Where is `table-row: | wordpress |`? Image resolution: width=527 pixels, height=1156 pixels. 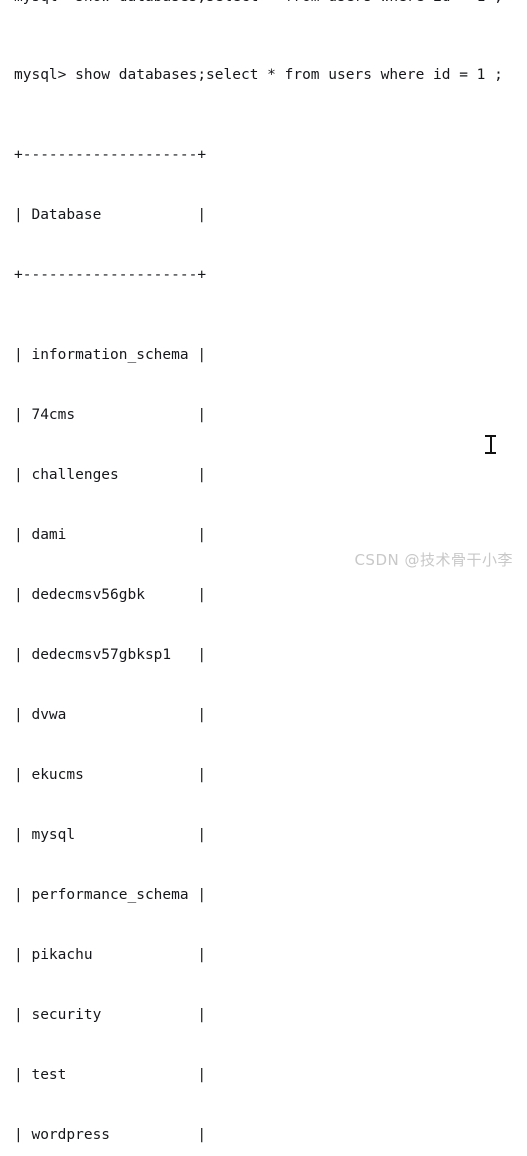
table-row: | wordpress | is located at coordinates (110, 1135).